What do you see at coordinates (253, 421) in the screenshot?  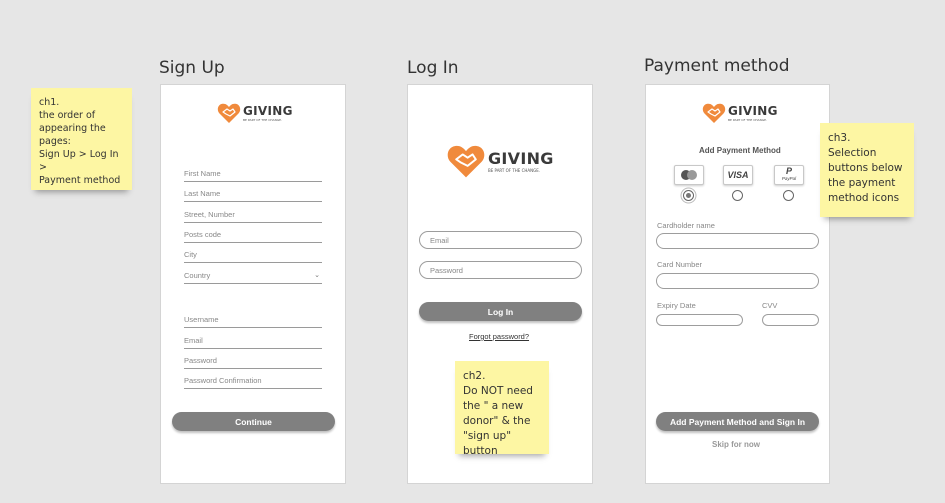 I see `continue-button: Continue` at bounding box center [253, 421].